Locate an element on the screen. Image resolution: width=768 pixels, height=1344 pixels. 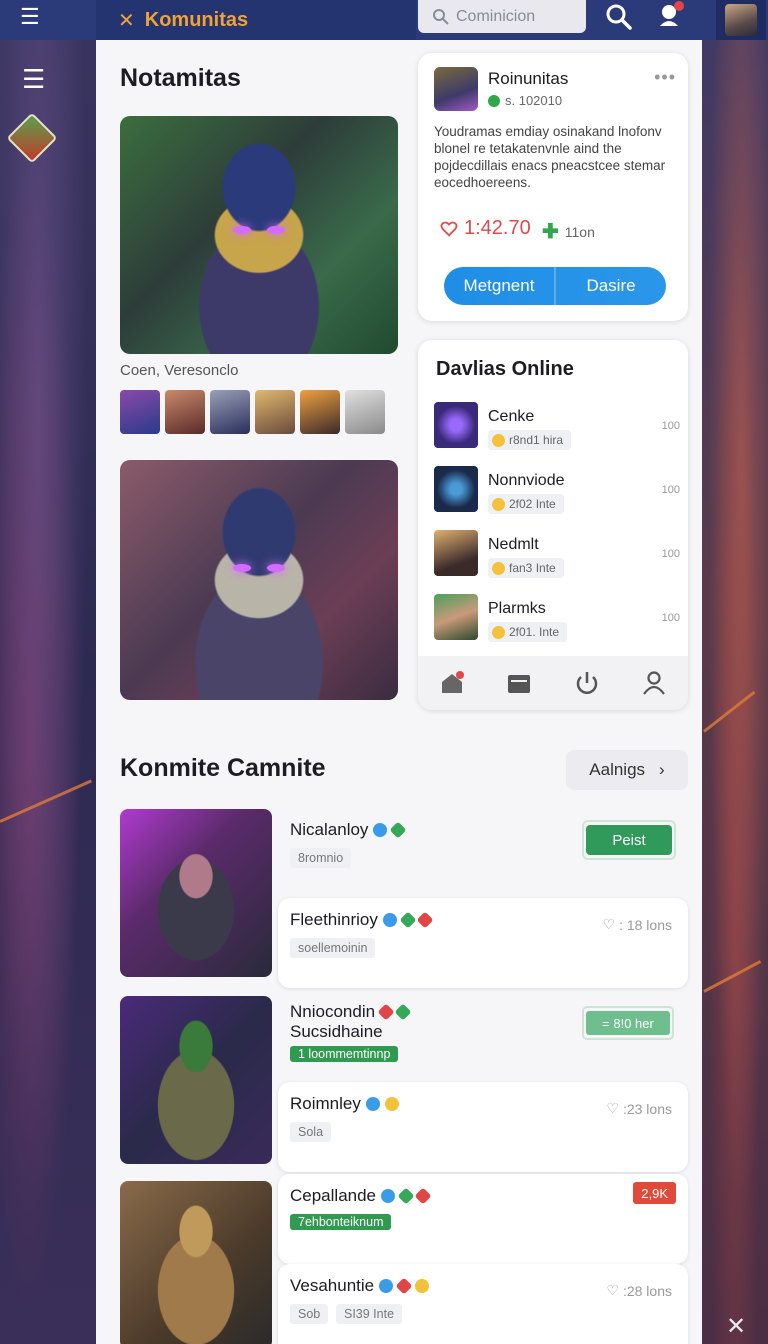
plus-label: 11on is located at coordinates (579, 231).